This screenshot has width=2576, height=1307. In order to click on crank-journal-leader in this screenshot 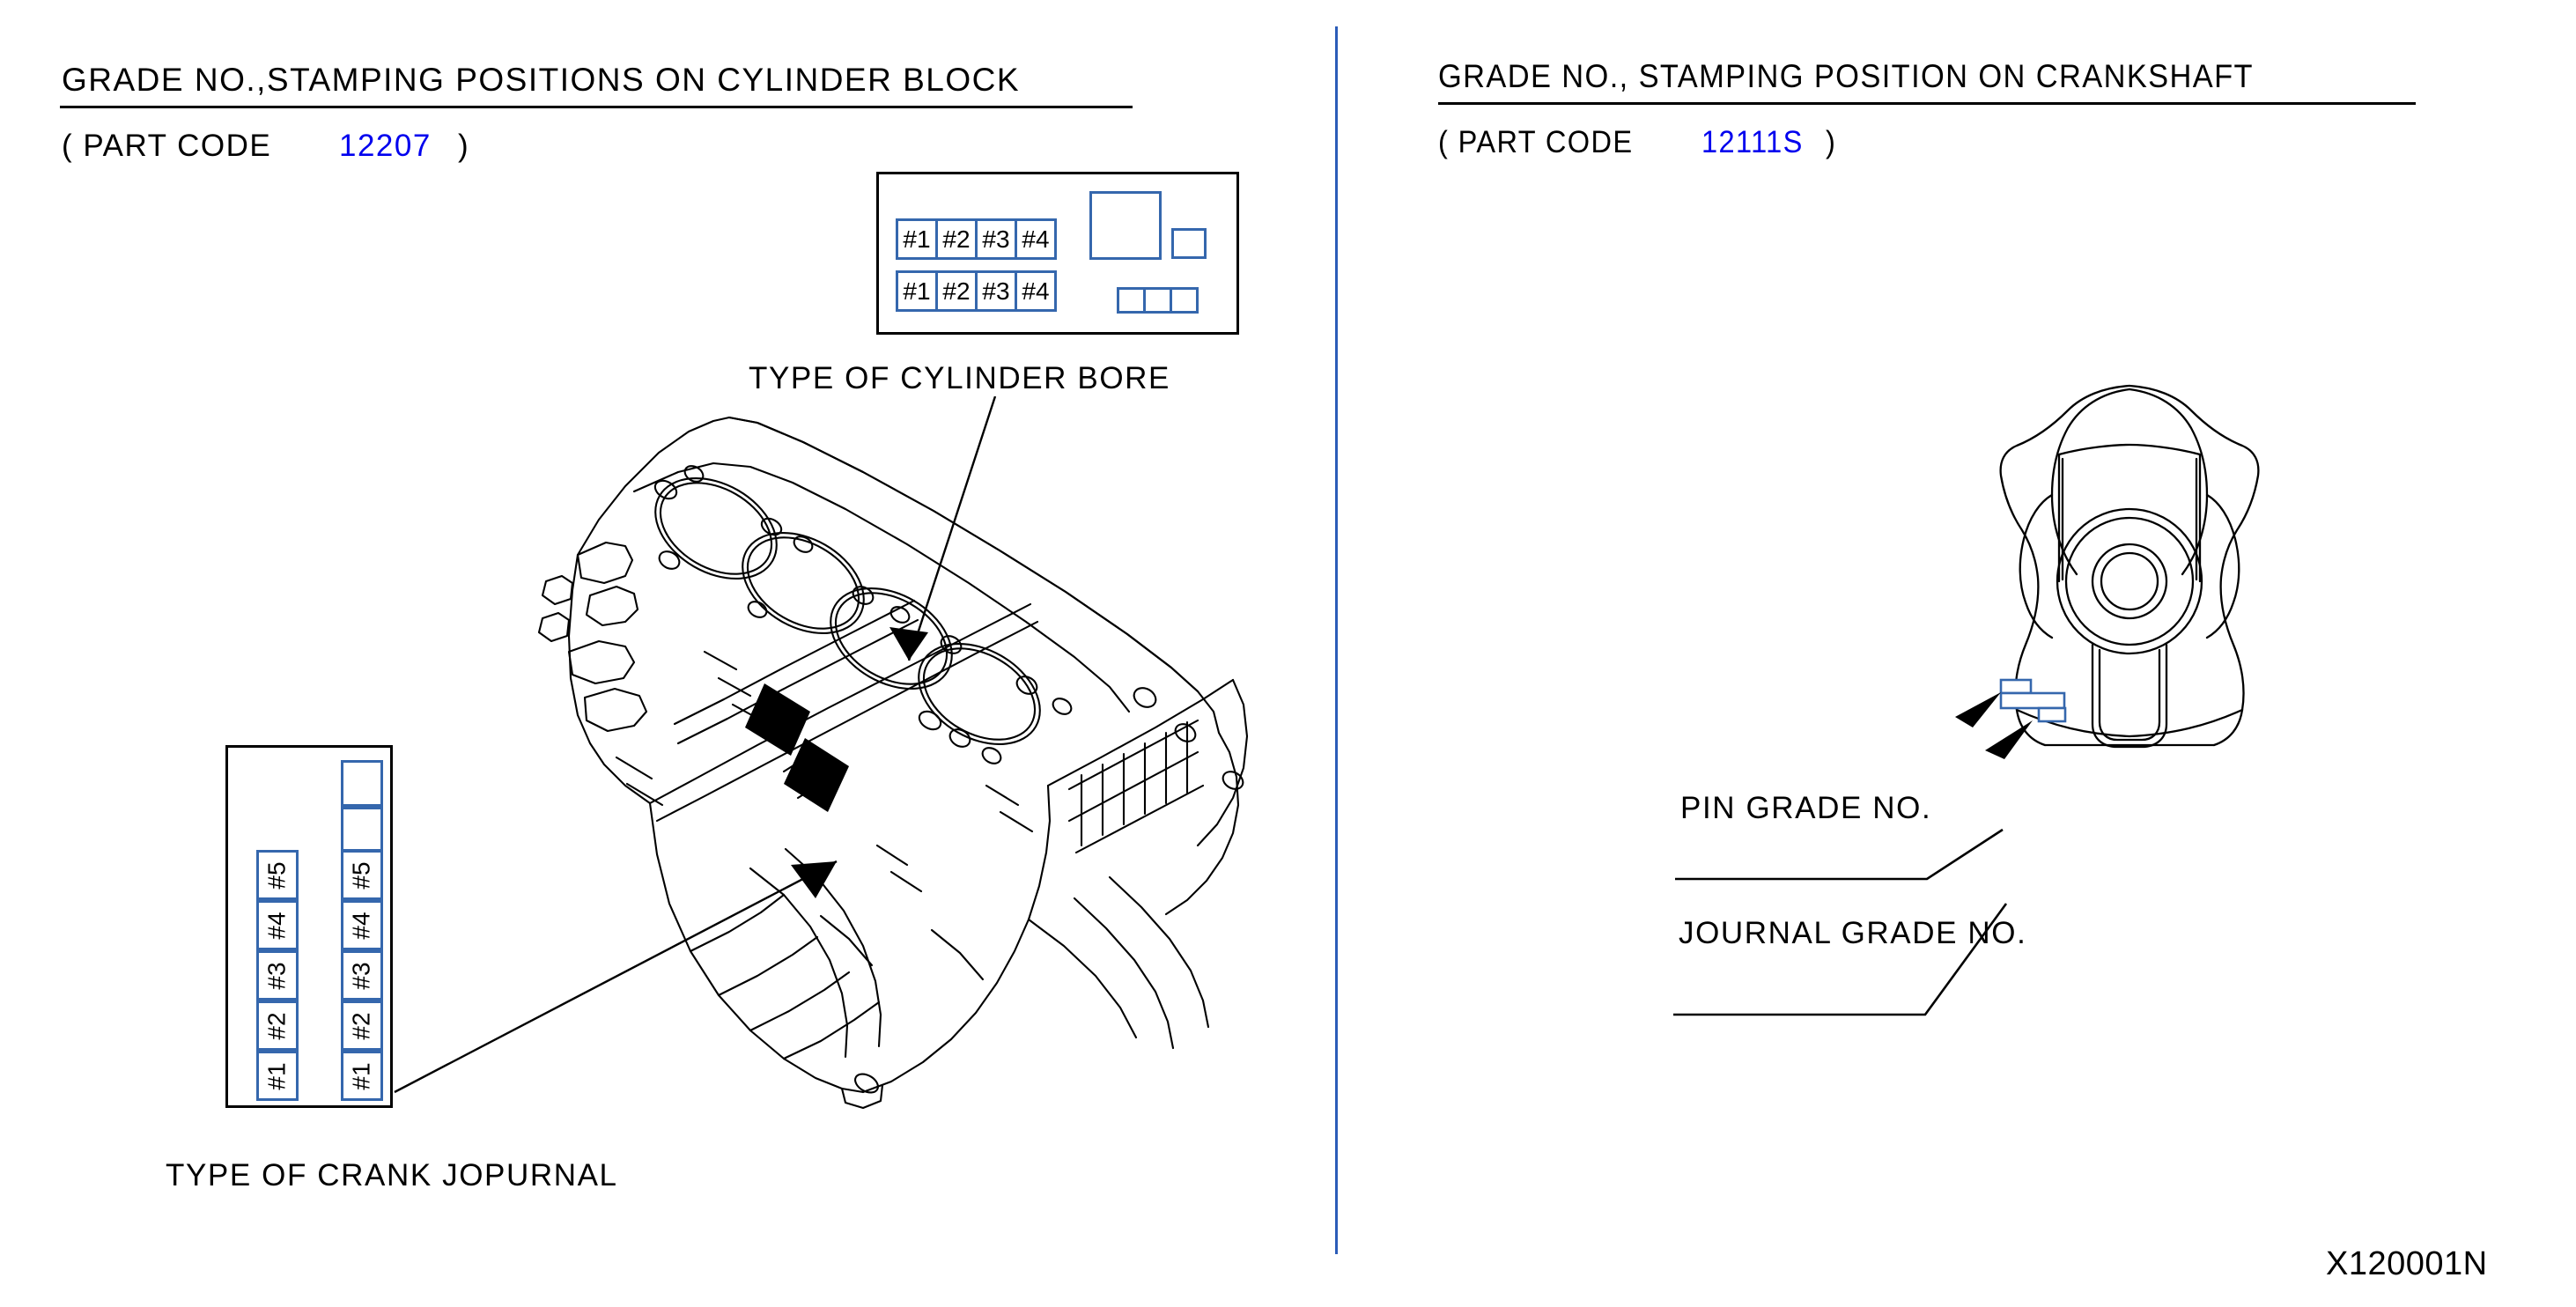, I will do `click(616, 977)`.